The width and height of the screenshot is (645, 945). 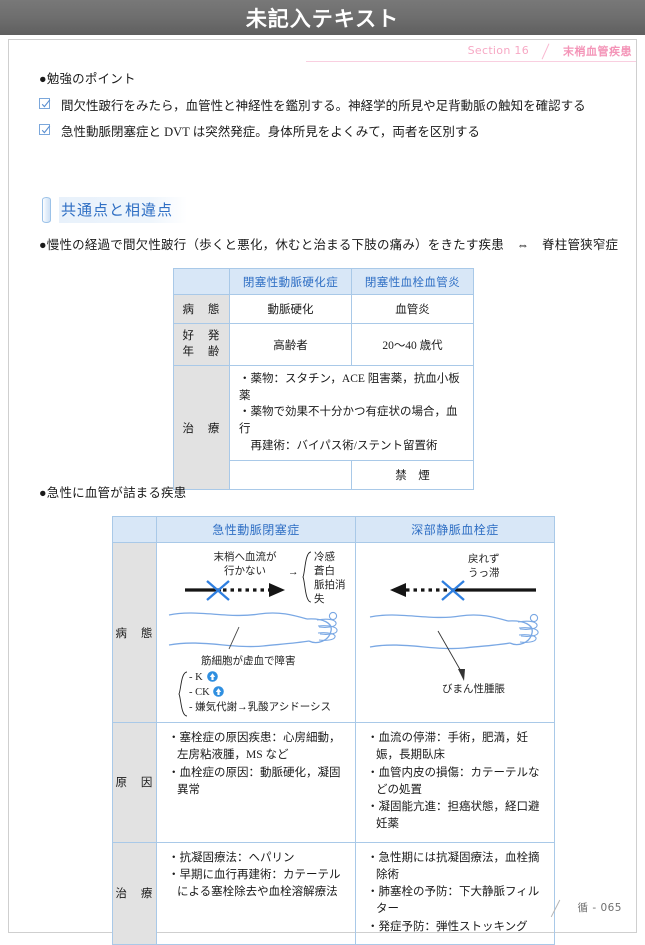 I want to click on limb-illustration-icon, so click(x=253, y=630).